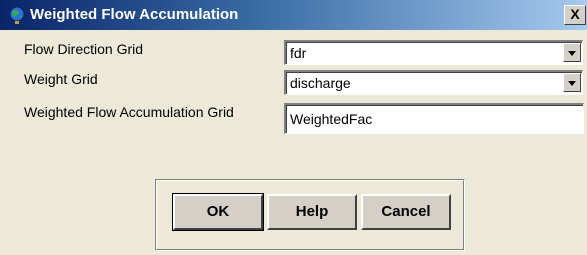  Describe the element at coordinates (61, 79) in the screenshot. I see `weight-grid-label: Weight Grid` at that location.